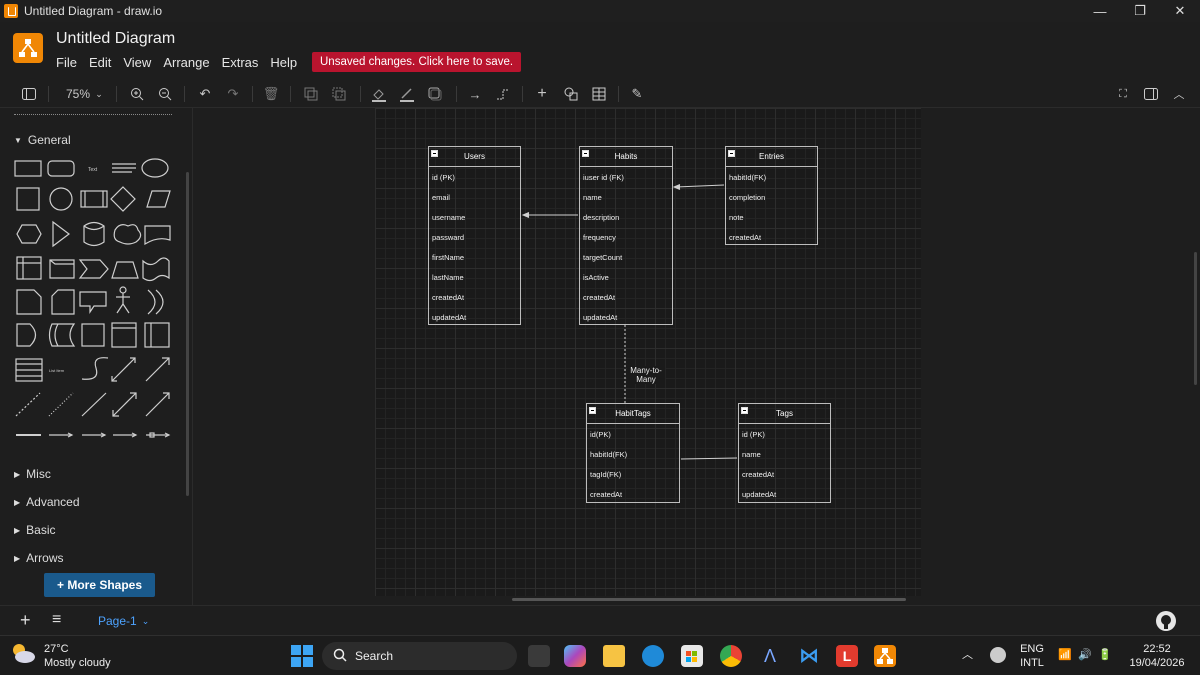 The height and width of the screenshot is (675, 1200). Describe the element at coordinates (417, 62) in the screenshot. I see `unsaved-changes-button: Unsaved changes. Click here to save.` at that location.